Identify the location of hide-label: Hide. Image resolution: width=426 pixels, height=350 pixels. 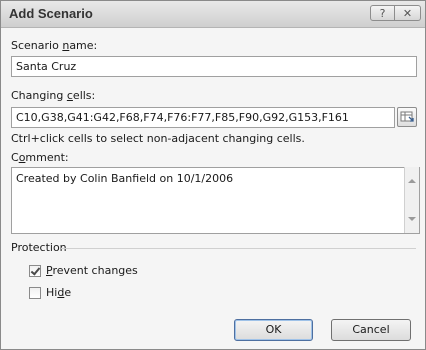
(58, 292).